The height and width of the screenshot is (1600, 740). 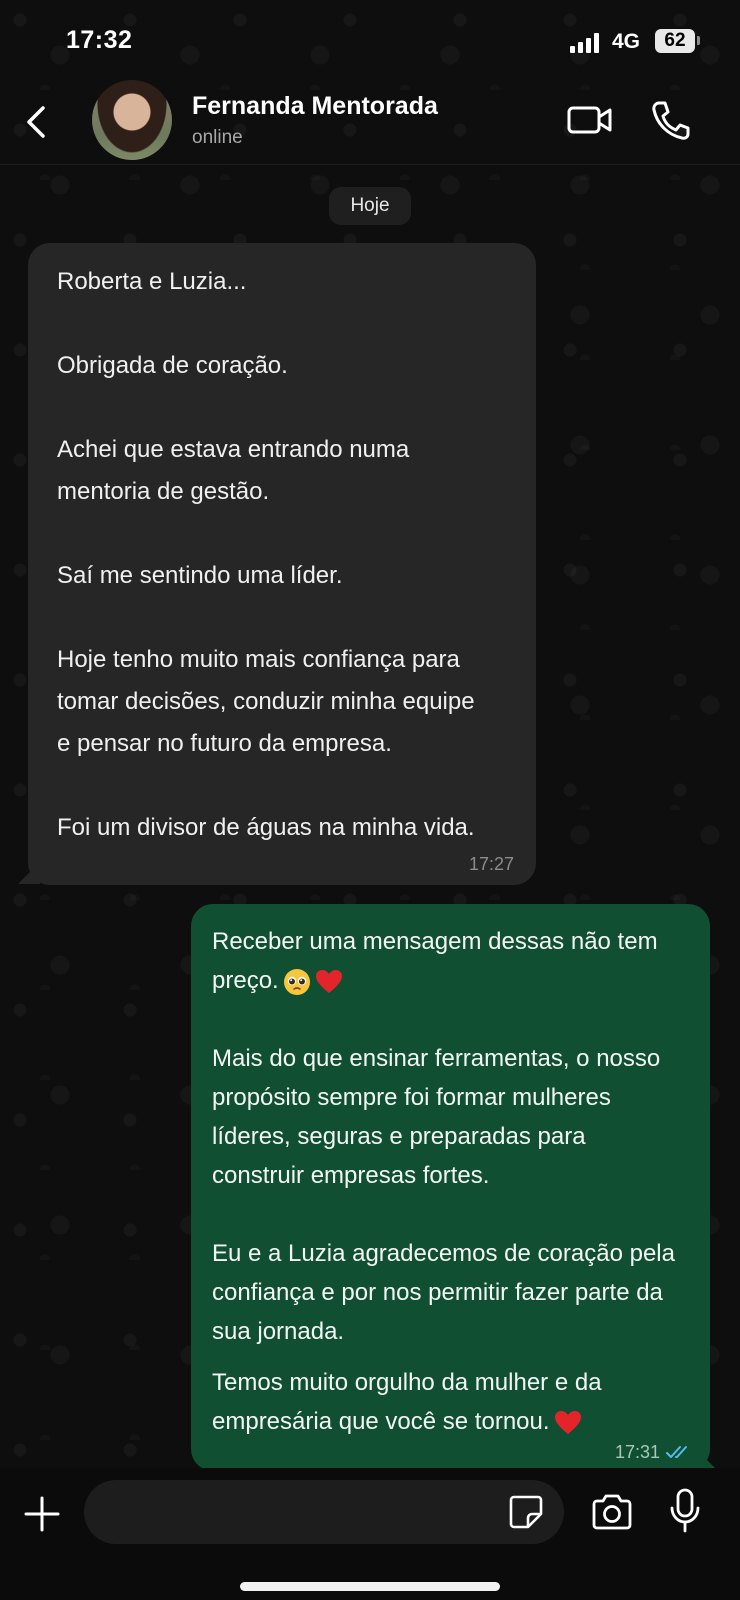 What do you see at coordinates (324, 1512) in the screenshot?
I see `message-input` at bounding box center [324, 1512].